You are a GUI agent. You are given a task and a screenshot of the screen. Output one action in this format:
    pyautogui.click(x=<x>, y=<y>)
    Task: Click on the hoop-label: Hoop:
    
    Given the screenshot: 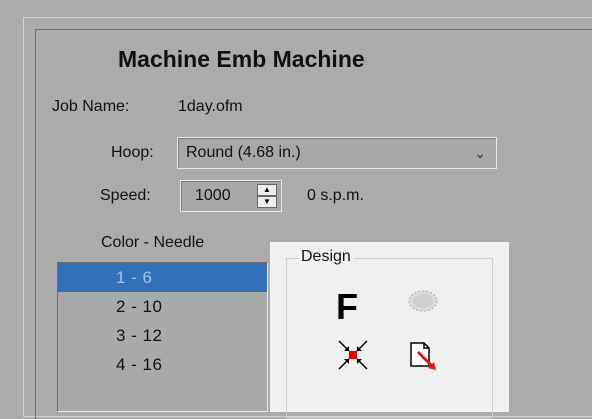 What is the action you would take?
    pyautogui.click(x=132, y=152)
    